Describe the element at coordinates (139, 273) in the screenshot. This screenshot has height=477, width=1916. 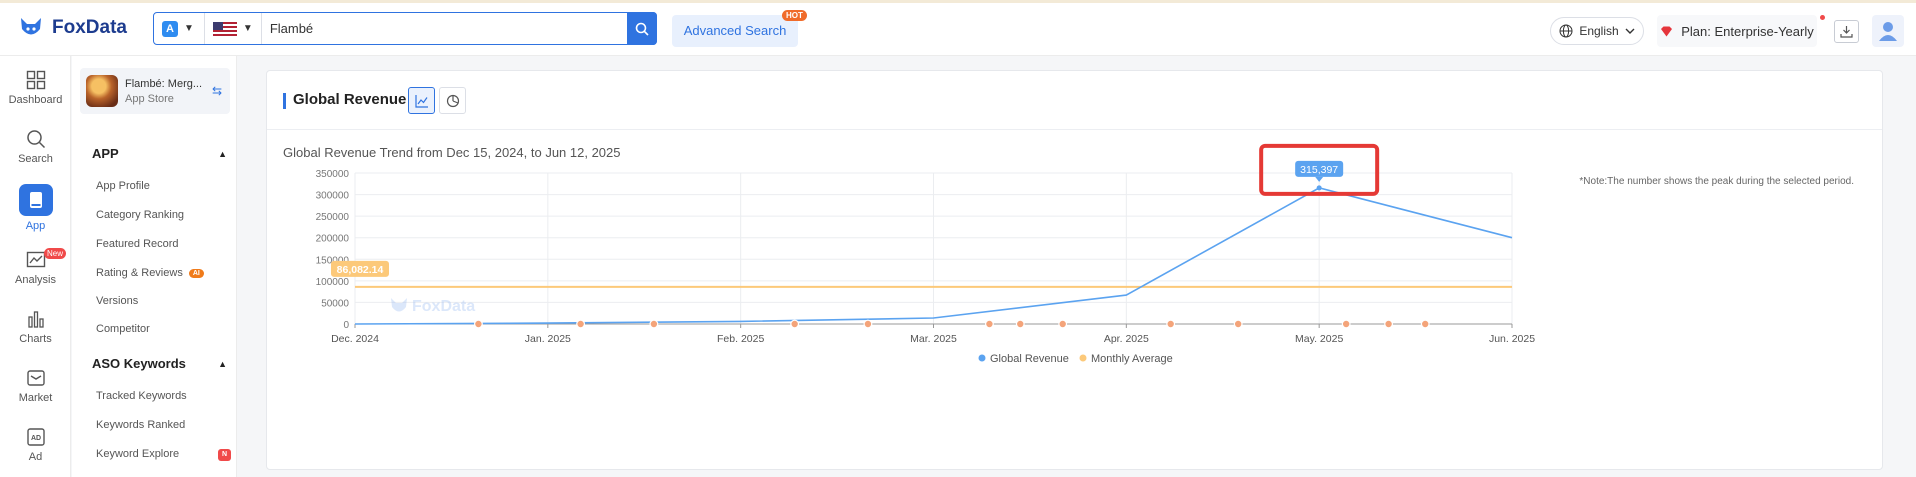
I see `subnav-label: Rating & Reviews` at that location.